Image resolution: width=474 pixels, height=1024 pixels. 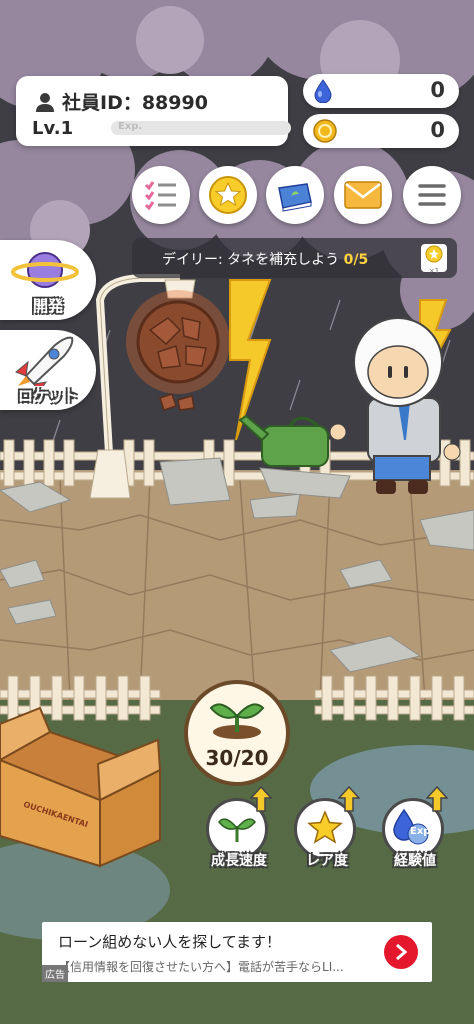 I want to click on development-button: 開発, so click(x=48, y=280).